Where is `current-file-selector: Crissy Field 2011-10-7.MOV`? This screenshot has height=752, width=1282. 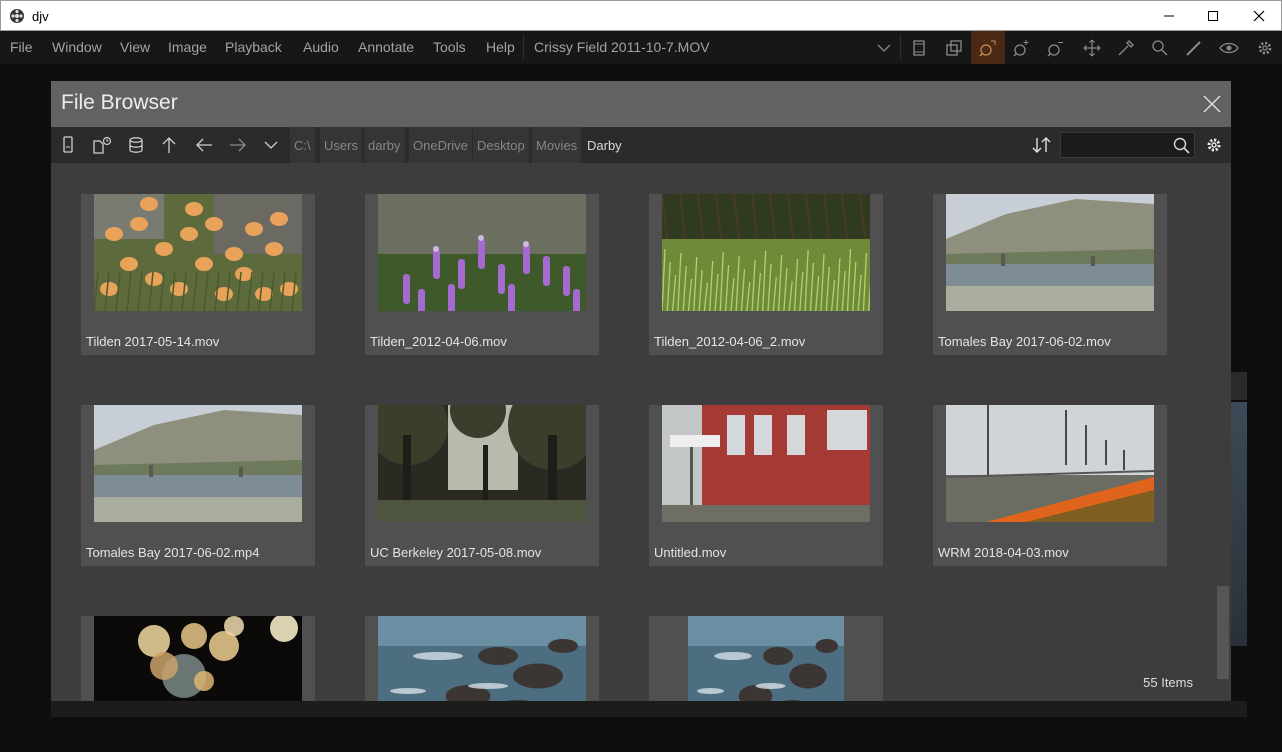 current-file-selector: Crissy Field 2011-10-7.MOV is located at coordinates (622, 47).